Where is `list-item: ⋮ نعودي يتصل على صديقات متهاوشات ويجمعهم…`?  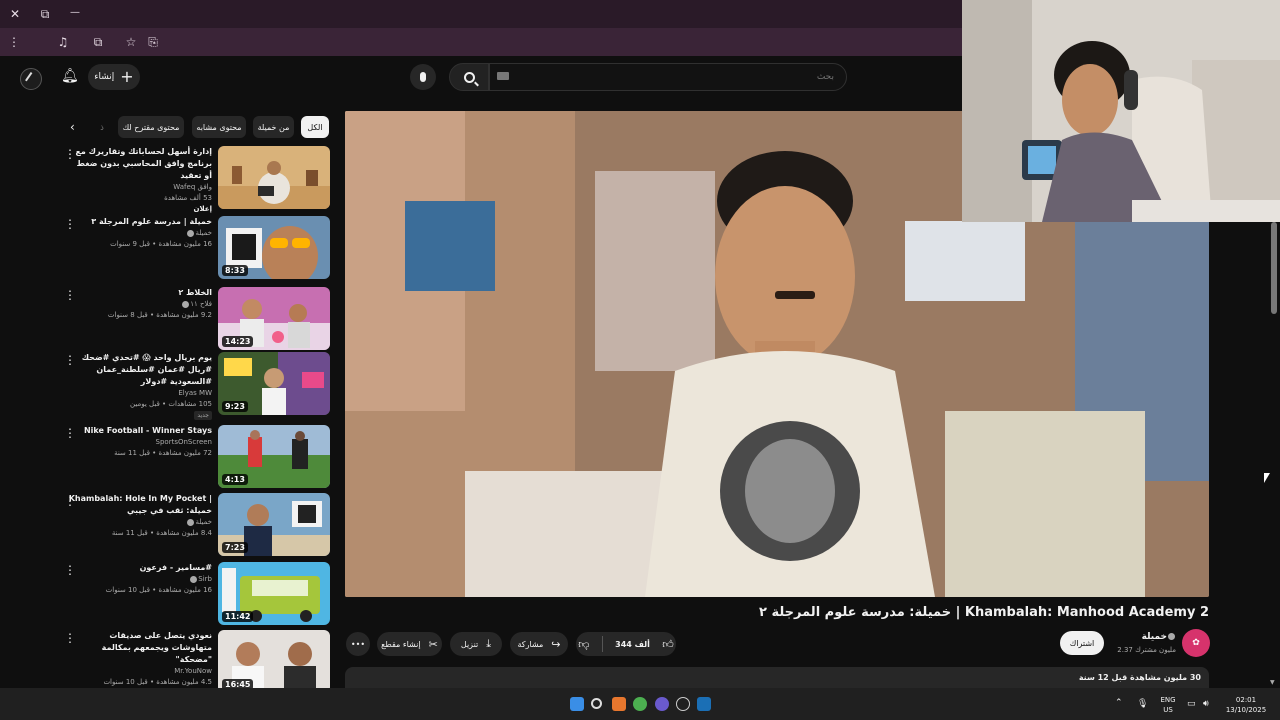 list-item: ⋮ نعودي يتصل على صديقات متهاوشات ويجمعهم… is located at coordinates (195, 659).